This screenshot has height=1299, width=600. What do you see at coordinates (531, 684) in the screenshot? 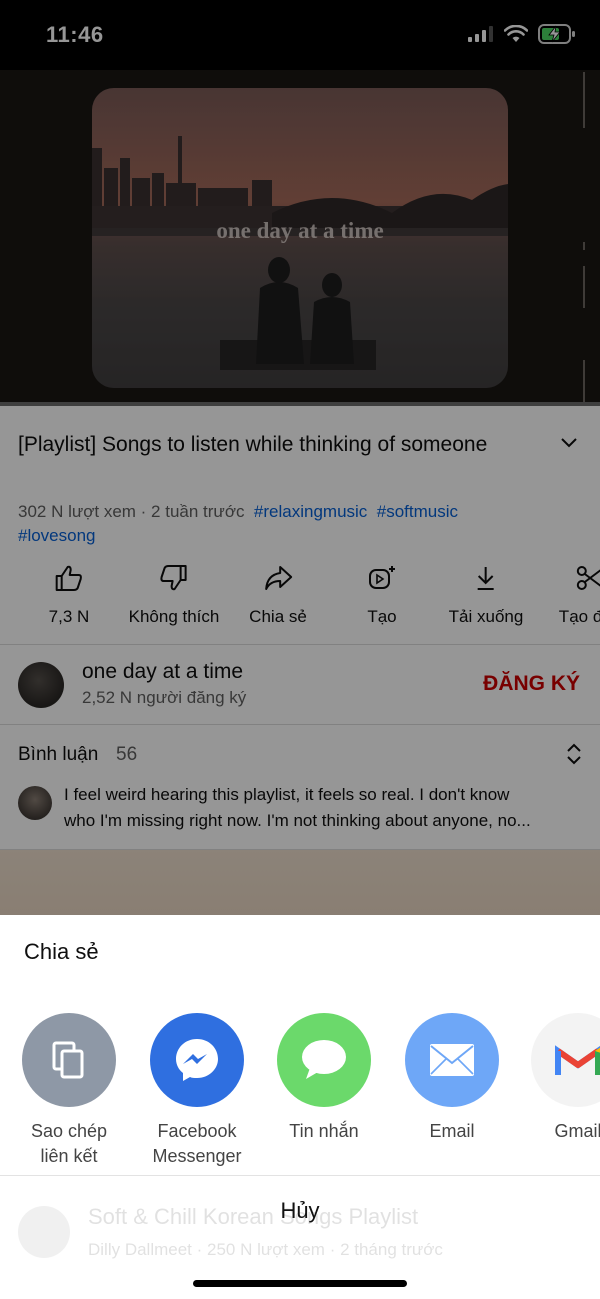
I see `subscribe-button: ĐĂNG KÝ` at bounding box center [531, 684].